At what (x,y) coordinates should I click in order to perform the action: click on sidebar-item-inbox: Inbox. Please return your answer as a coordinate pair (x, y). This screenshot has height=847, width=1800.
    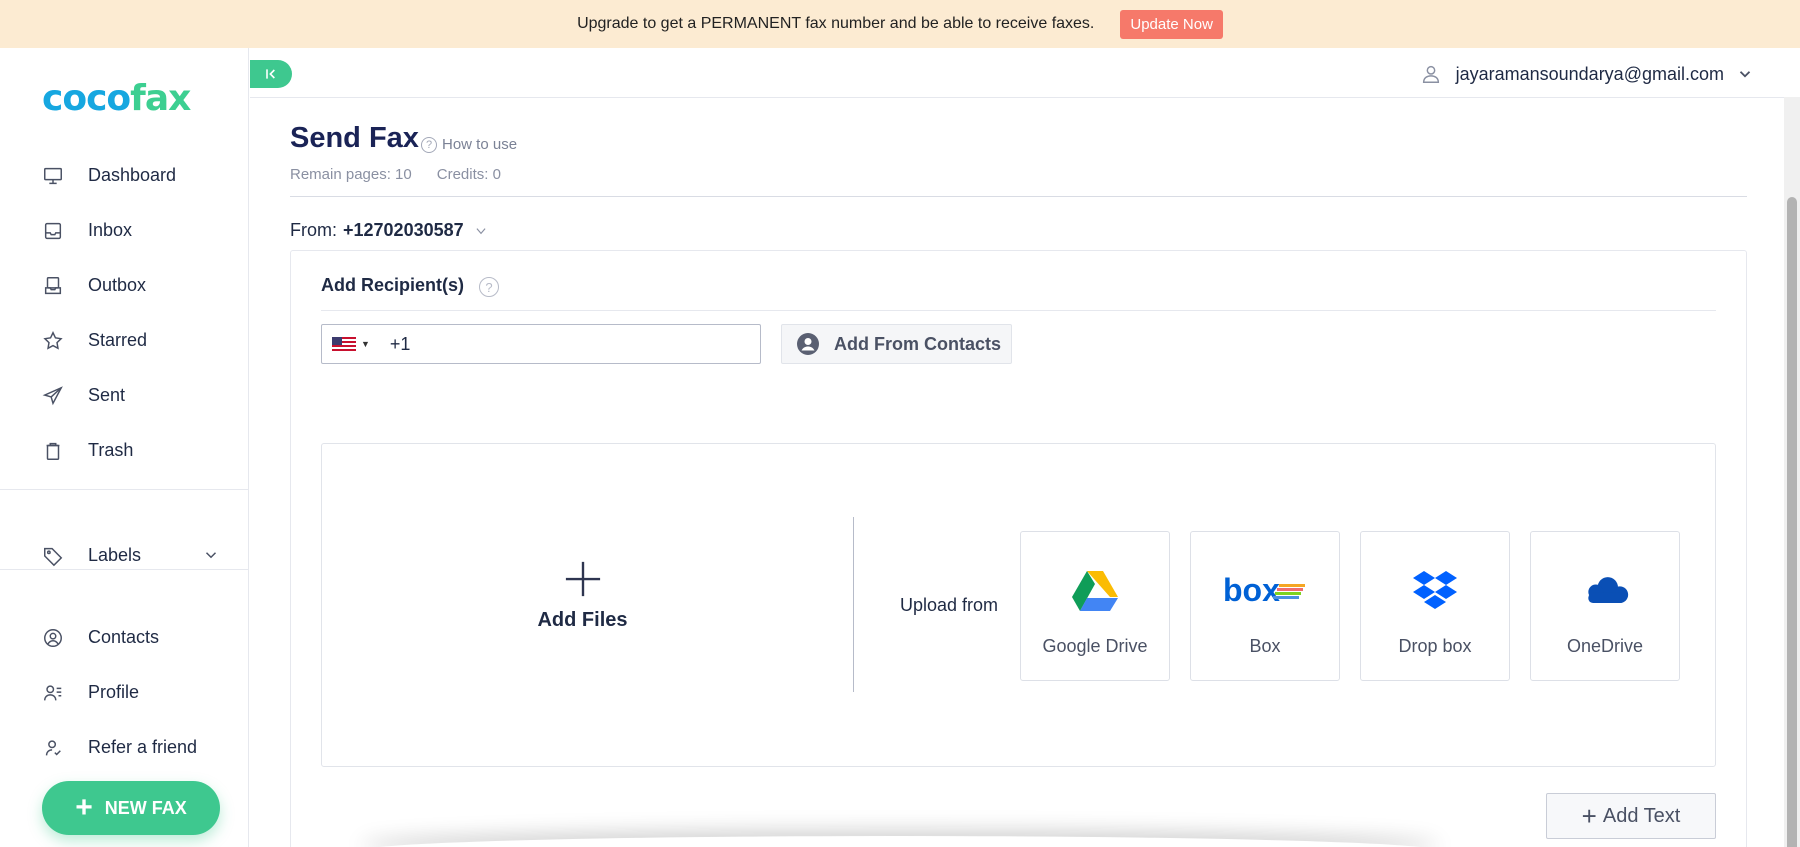
    Looking at the image, I should click on (124, 230).